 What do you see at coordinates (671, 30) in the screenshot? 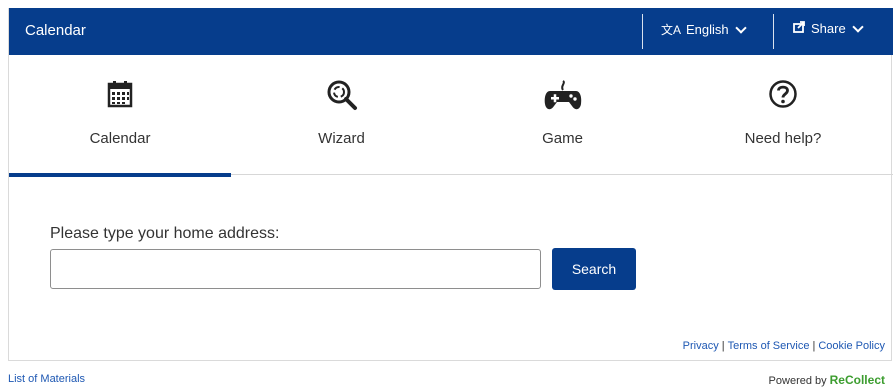
I see `translate-icon: 文A` at bounding box center [671, 30].